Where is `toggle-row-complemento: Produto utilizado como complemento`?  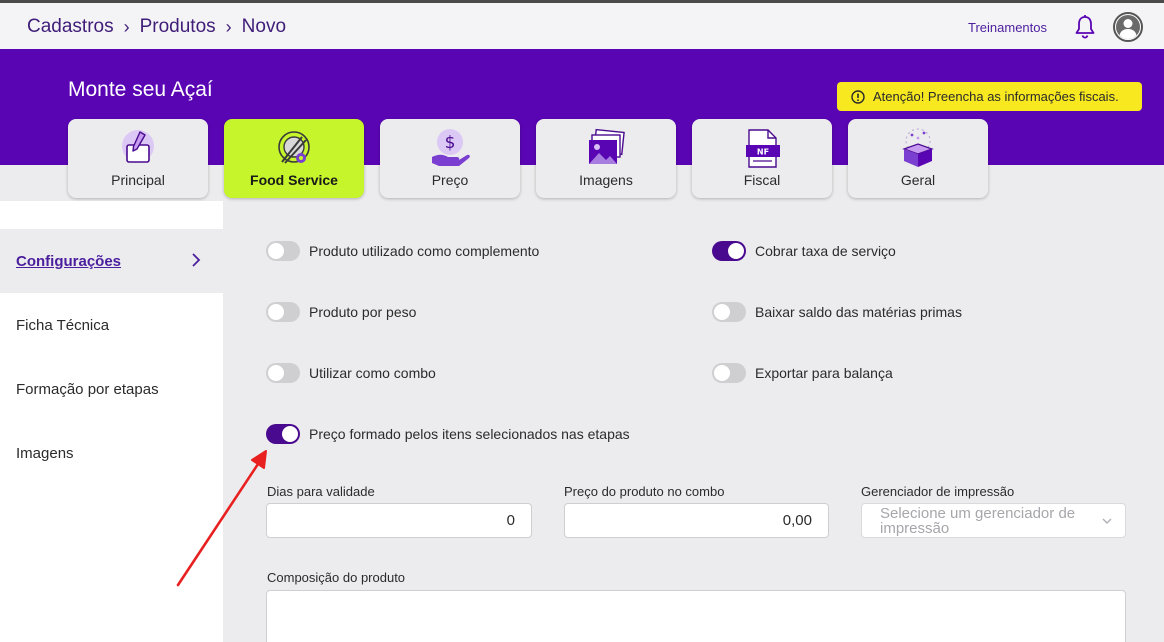
toggle-row-complemento: Produto utilizado como complemento is located at coordinates (402, 251).